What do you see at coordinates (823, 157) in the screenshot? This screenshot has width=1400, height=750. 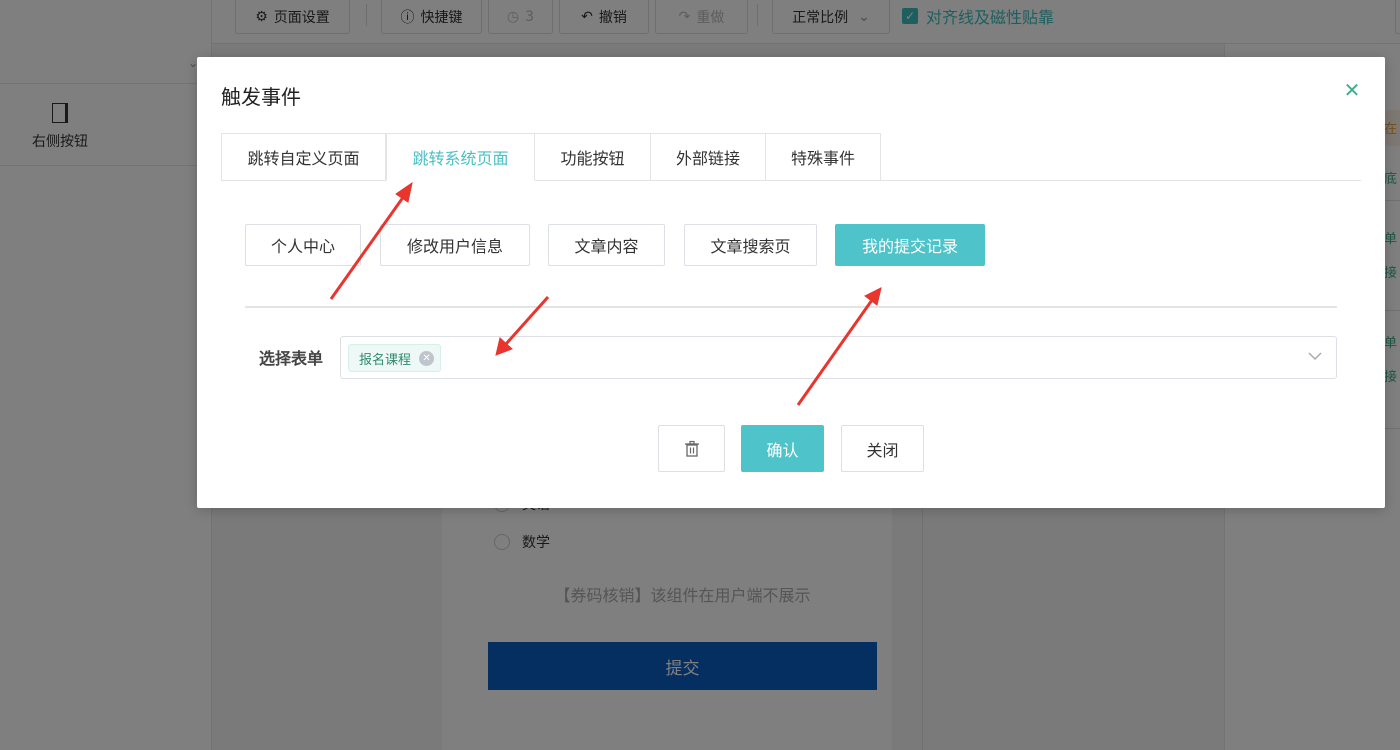 I see `tab-special-event: 特殊事件` at bounding box center [823, 157].